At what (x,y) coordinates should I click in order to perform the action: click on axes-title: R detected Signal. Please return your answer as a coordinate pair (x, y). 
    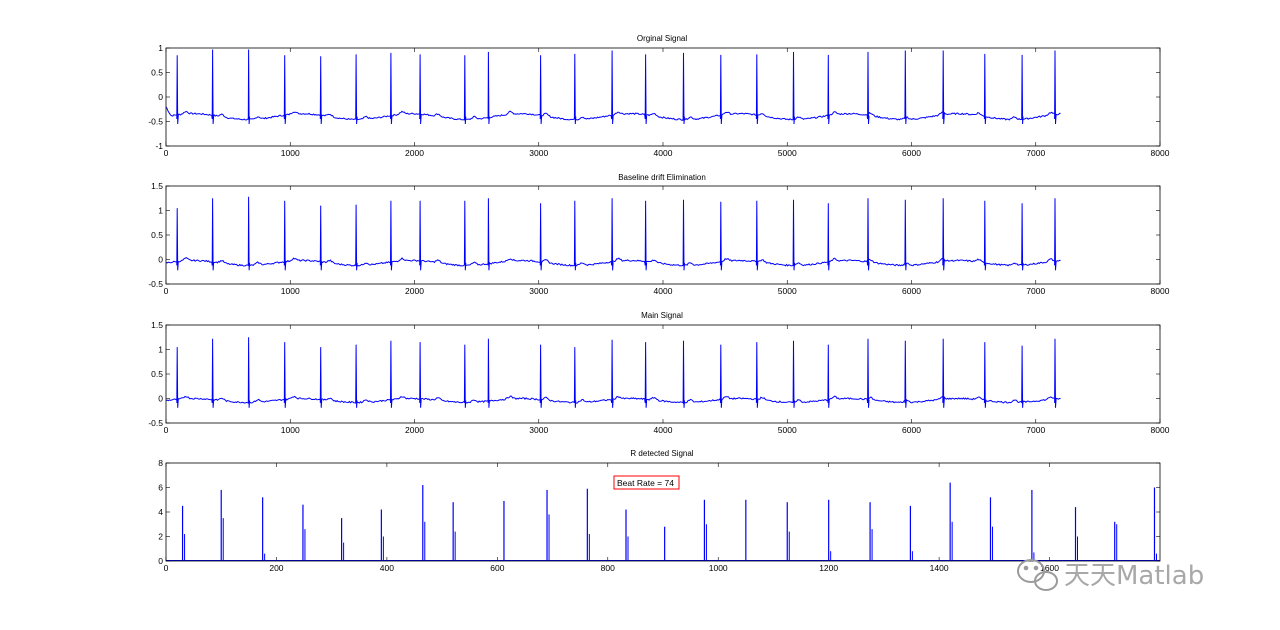
    Looking at the image, I should click on (661, 453).